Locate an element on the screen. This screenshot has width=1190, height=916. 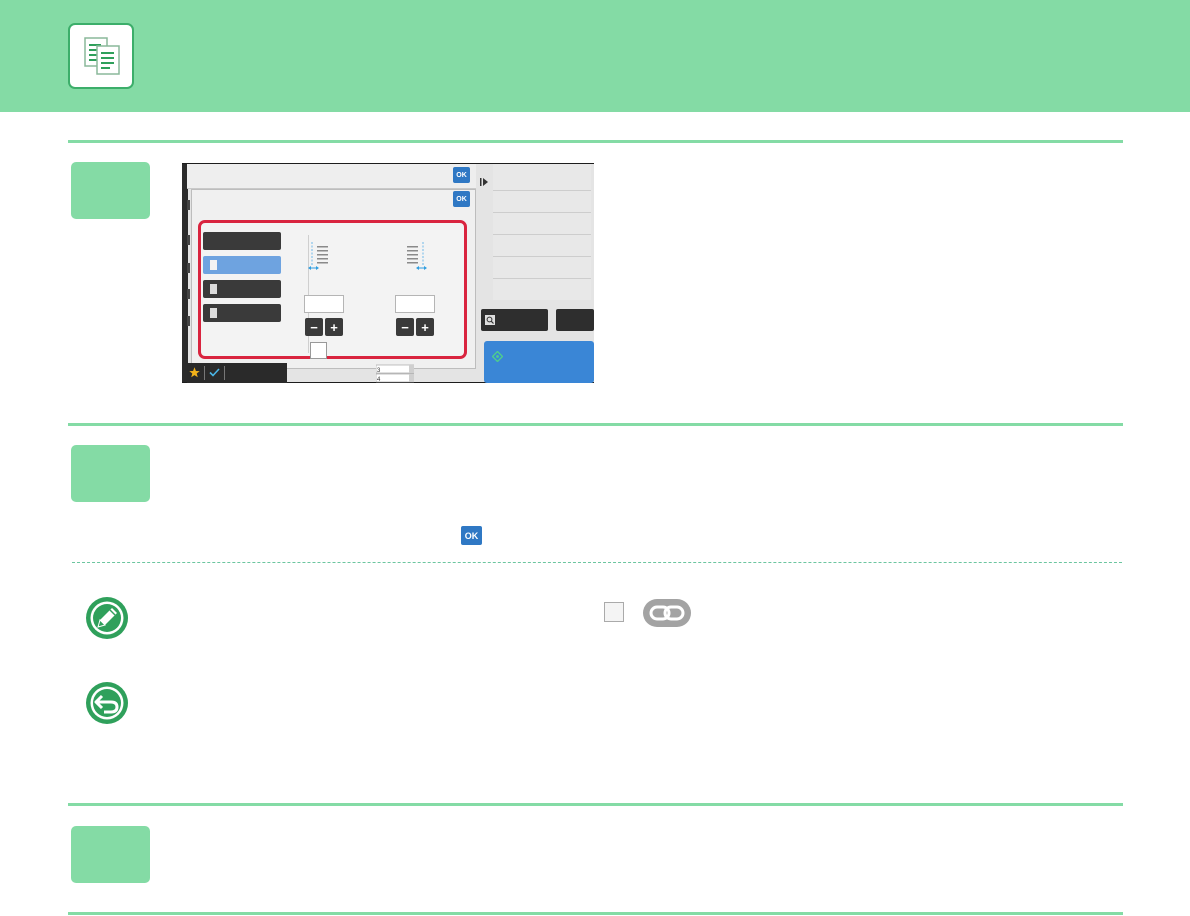
machine-screen-screenshot: OK OK − + − + 3 4 is located at coordinates (388, 273).